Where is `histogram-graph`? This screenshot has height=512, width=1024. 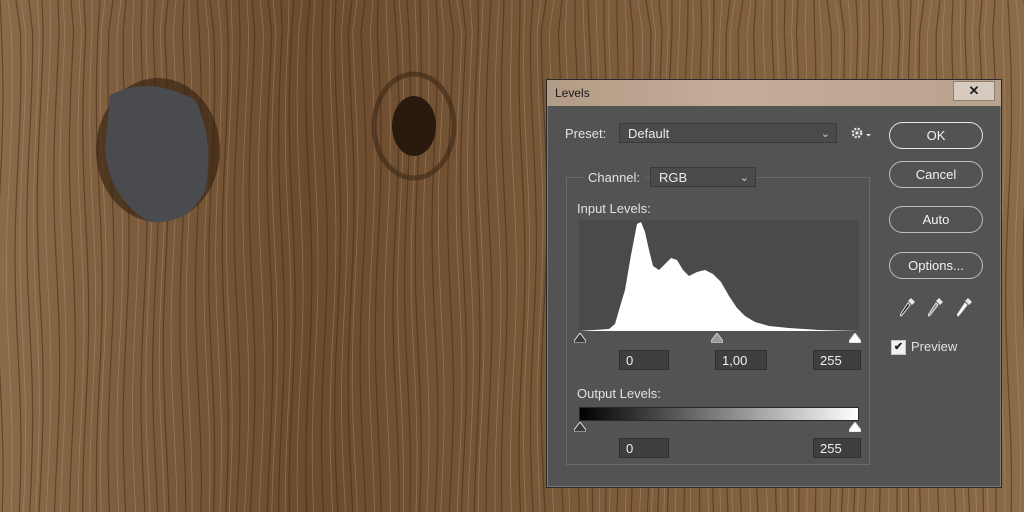
histogram-graph is located at coordinates (719, 276).